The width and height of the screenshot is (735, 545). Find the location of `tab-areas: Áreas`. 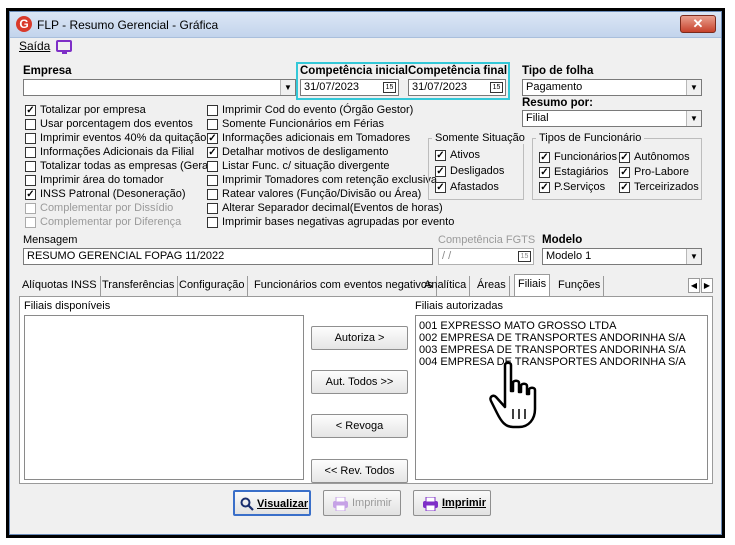

tab-areas: Áreas is located at coordinates (492, 286).